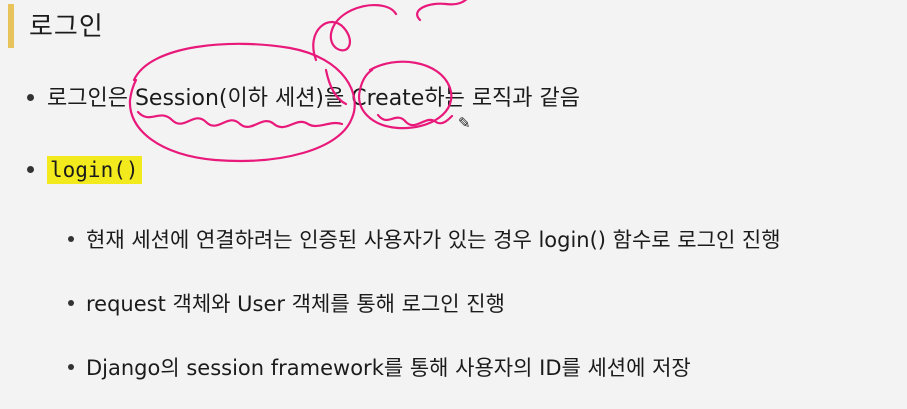 Image resolution: width=907 pixels, height=409 pixels. Describe the element at coordinates (66, 27) in the screenshot. I see `slide-title: 로그인` at that location.